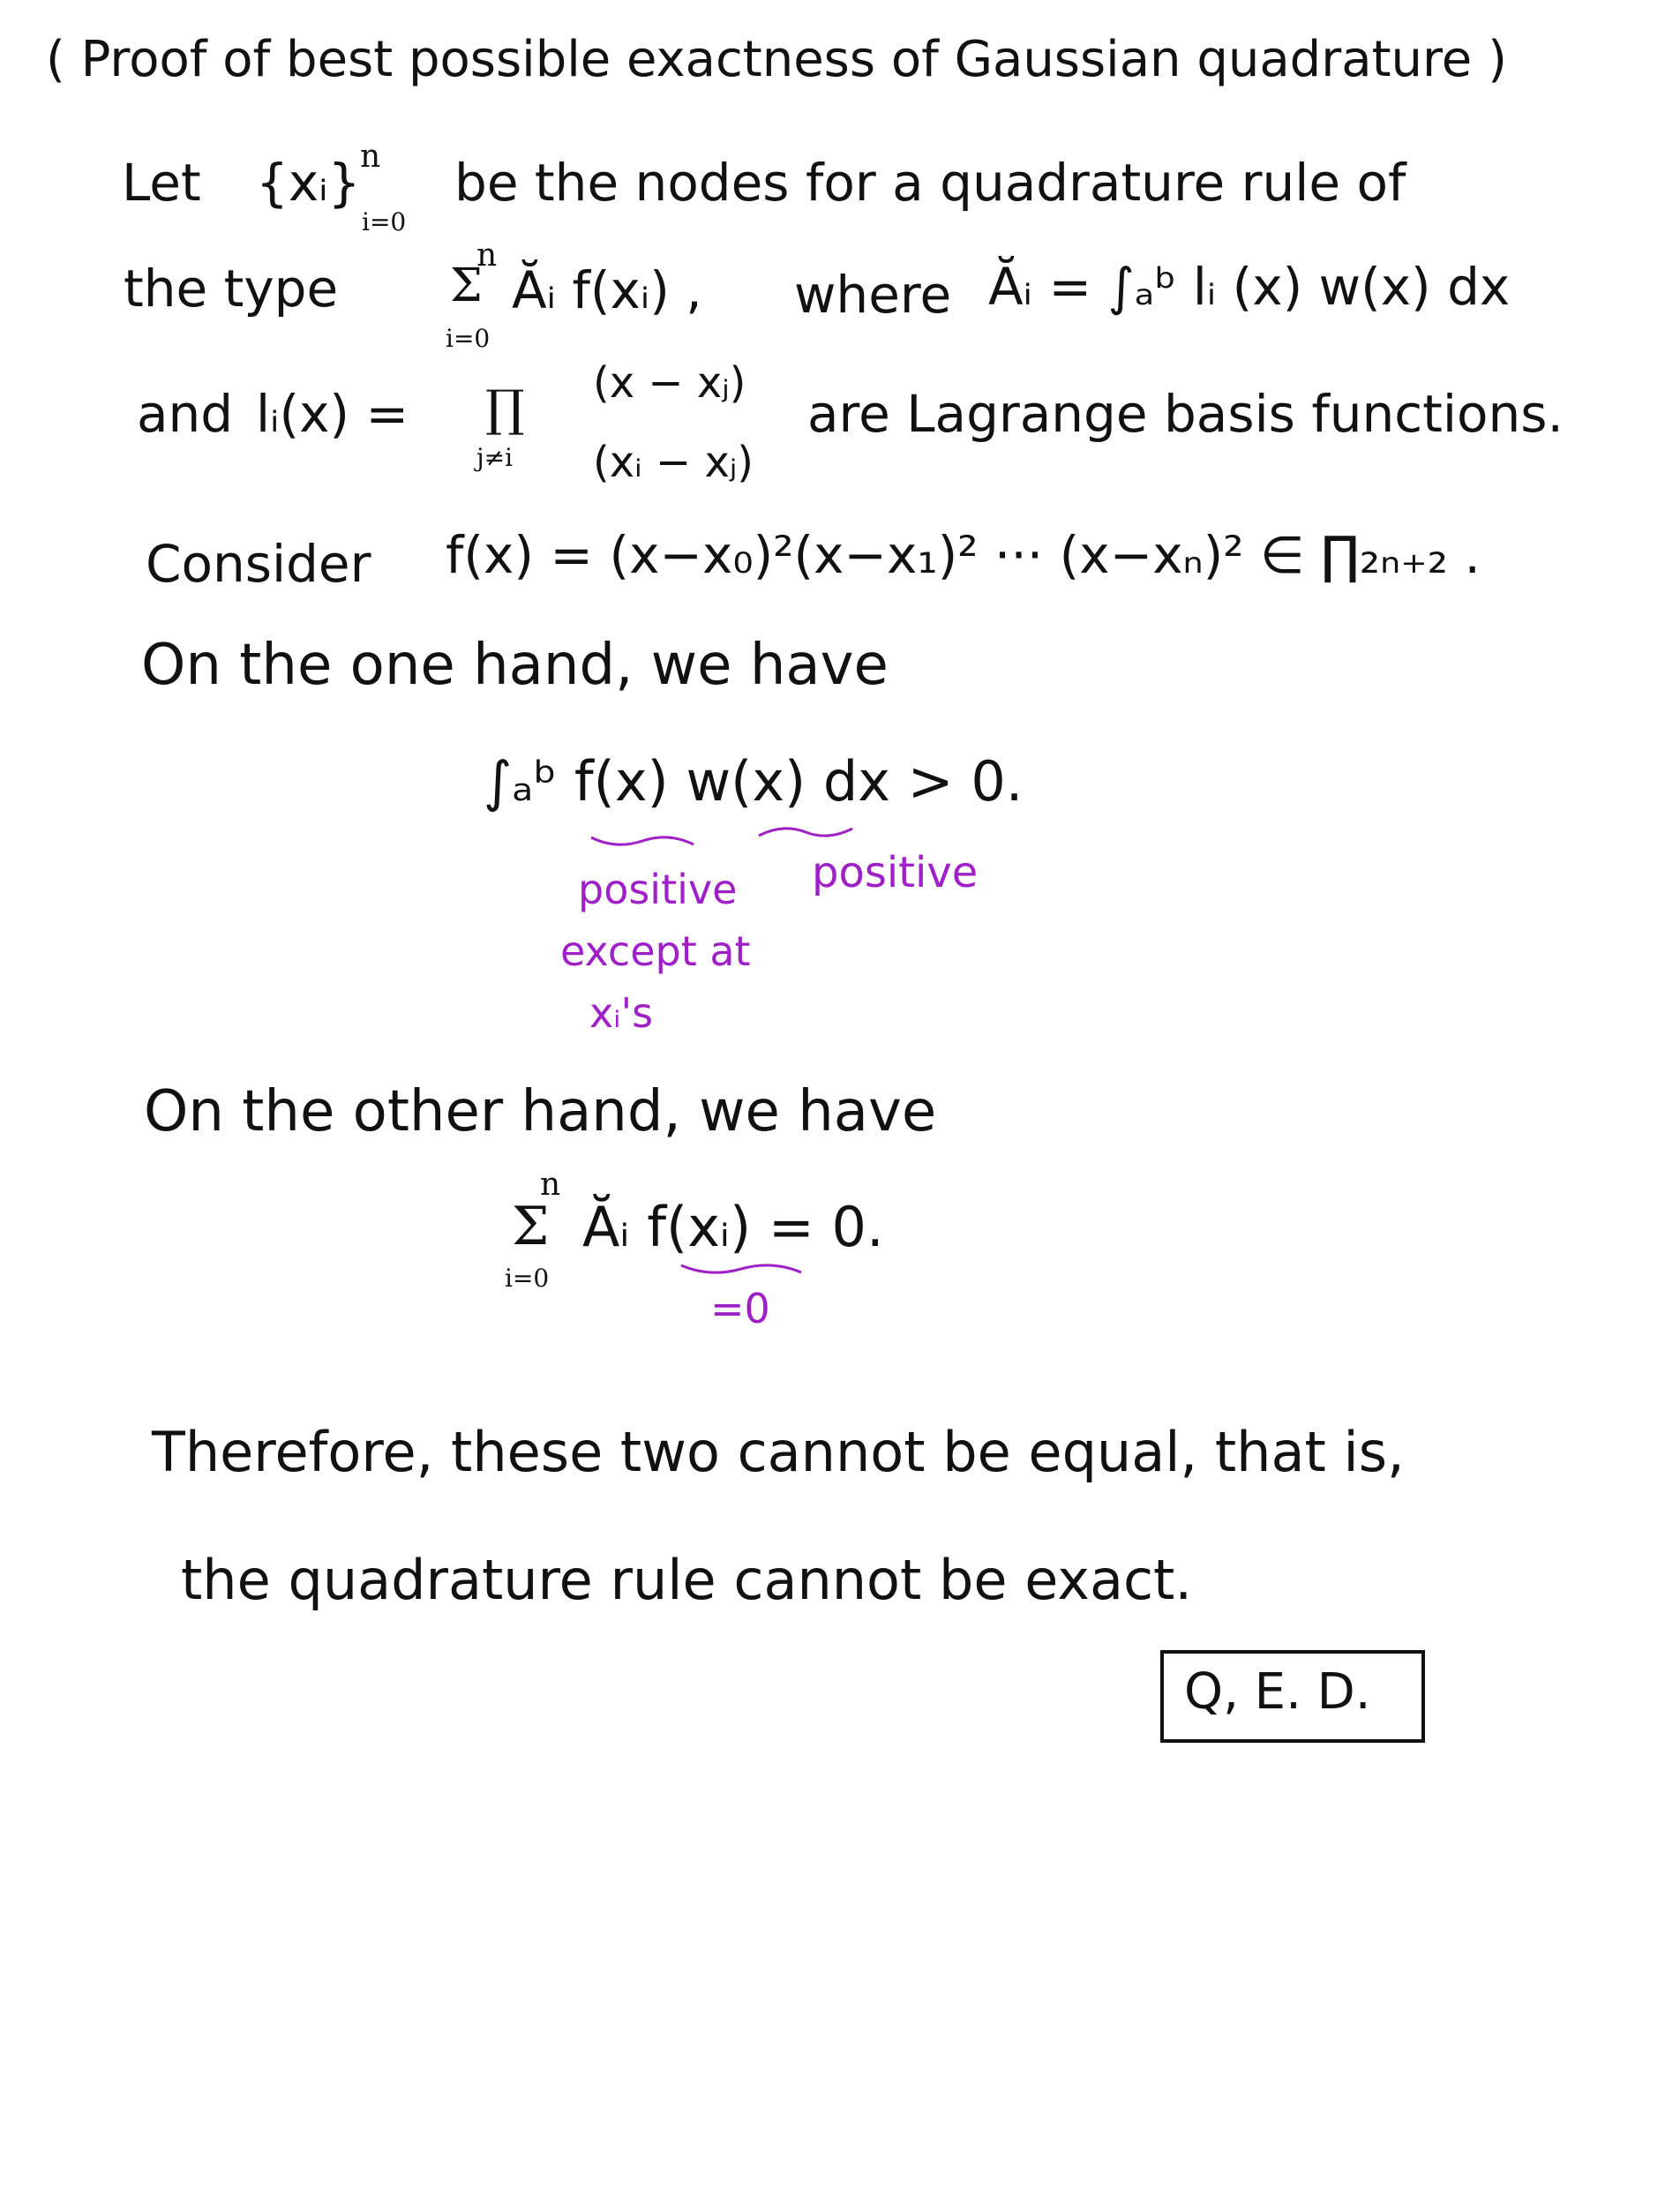  I want to click on fraction-numerator: (x − xⱼ), so click(669, 383).